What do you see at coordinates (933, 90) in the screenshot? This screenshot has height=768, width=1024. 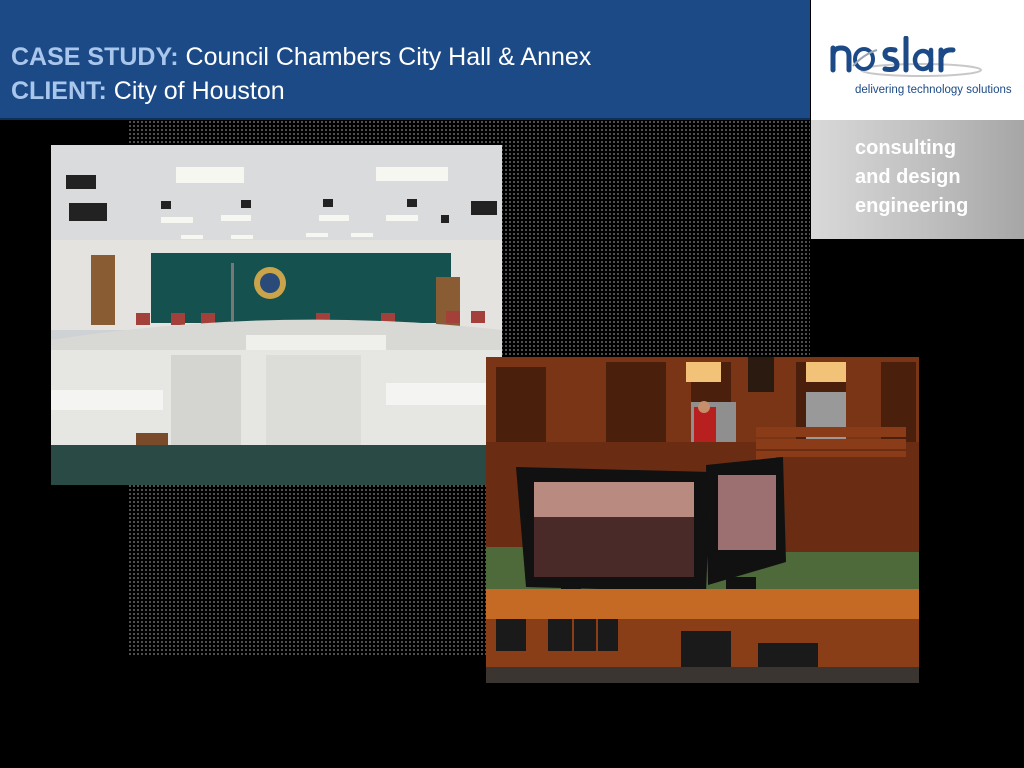 I see `logo-tagline: delivering technology solutions` at bounding box center [933, 90].